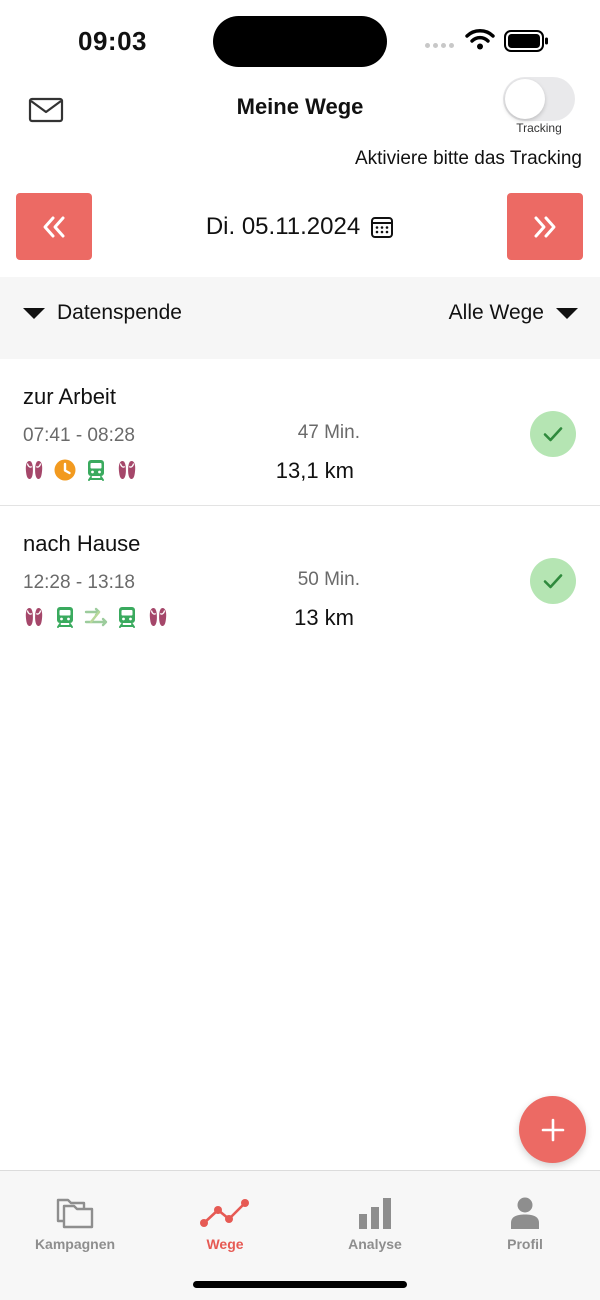 The height and width of the screenshot is (1300, 600). Describe the element at coordinates (79, 582) in the screenshot. I see `trip-time-range: 12:28 - 13:18` at that location.